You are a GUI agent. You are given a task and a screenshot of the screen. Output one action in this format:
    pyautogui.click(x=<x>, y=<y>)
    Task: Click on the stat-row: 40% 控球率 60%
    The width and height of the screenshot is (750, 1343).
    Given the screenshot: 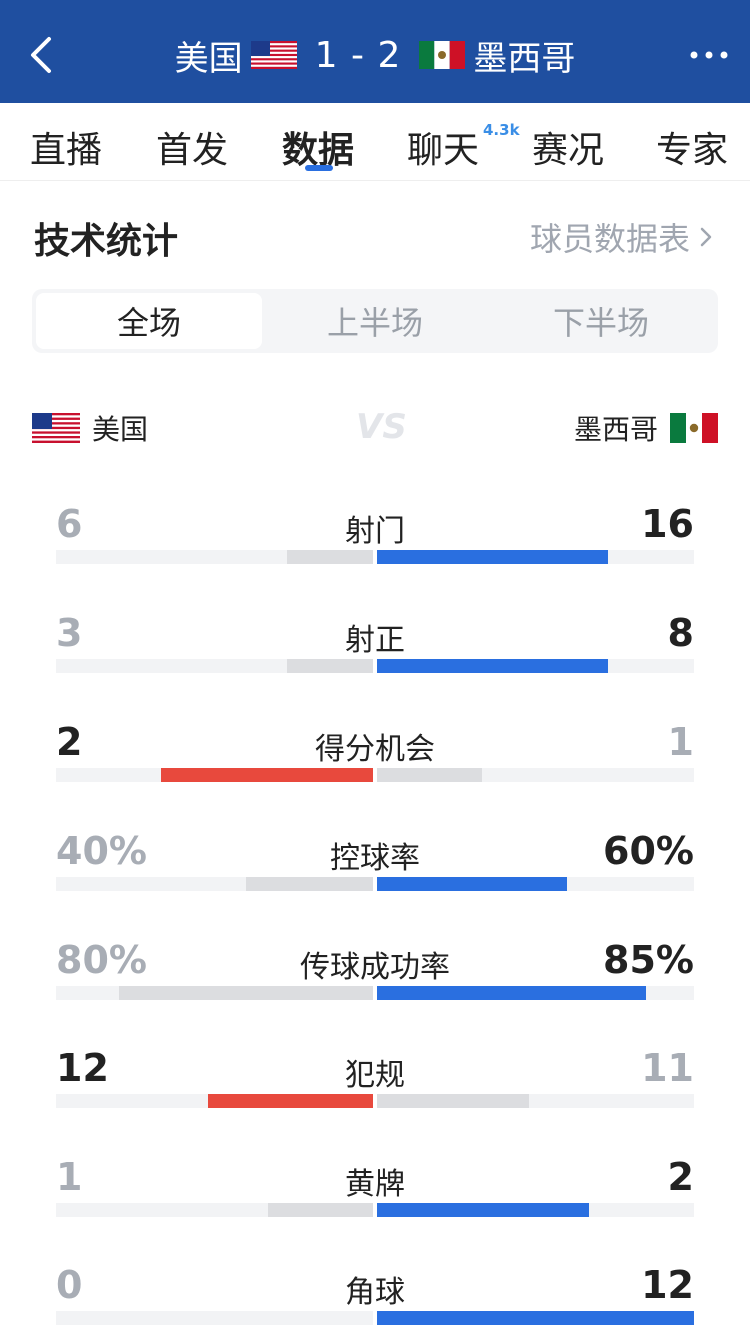 What is the action you would take?
    pyautogui.click(x=375, y=869)
    